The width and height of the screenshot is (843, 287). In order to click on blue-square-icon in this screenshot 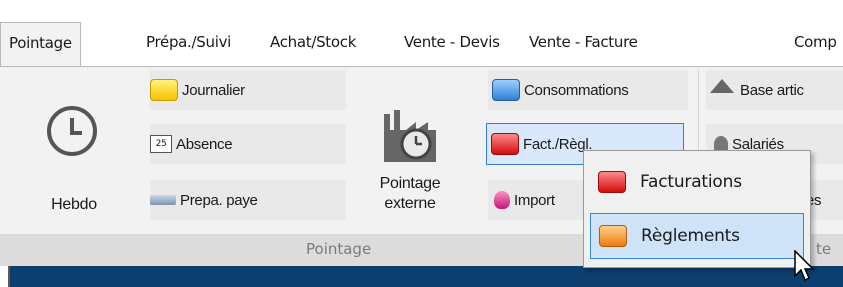, I will do `click(506, 90)`.